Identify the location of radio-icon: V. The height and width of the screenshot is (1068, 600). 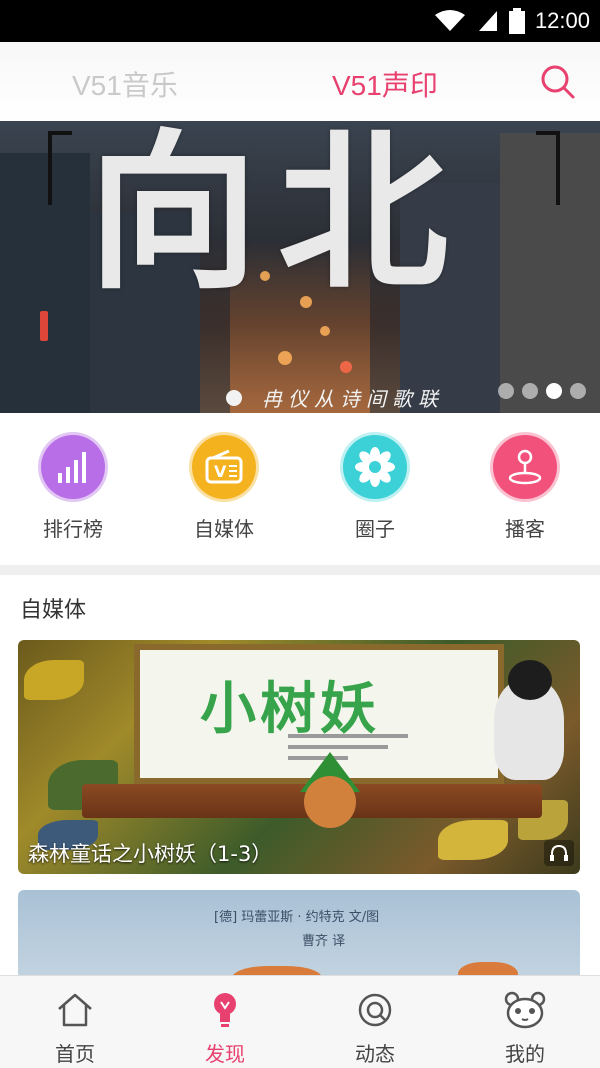
(224, 467).